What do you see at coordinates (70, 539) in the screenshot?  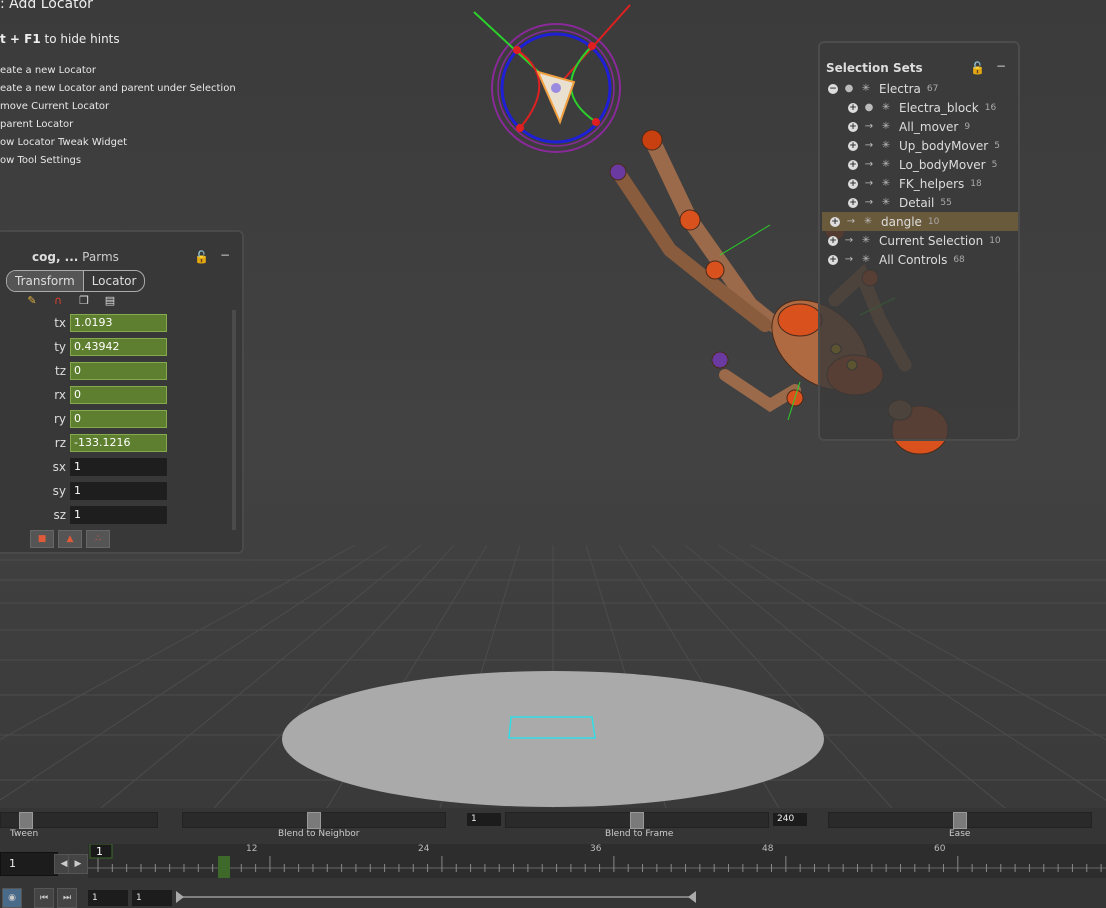 I see `key-selected-icon: ▲` at bounding box center [70, 539].